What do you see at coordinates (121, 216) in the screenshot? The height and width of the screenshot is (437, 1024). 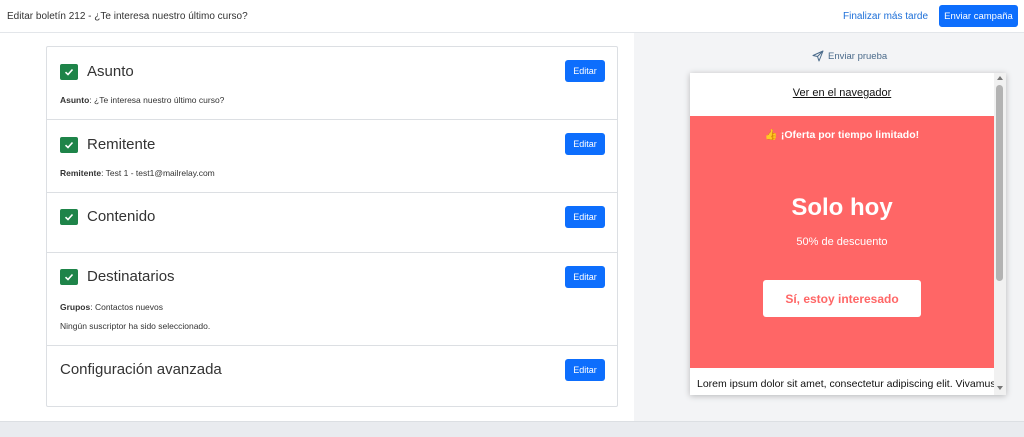 I see `section-title: Contenido` at bounding box center [121, 216].